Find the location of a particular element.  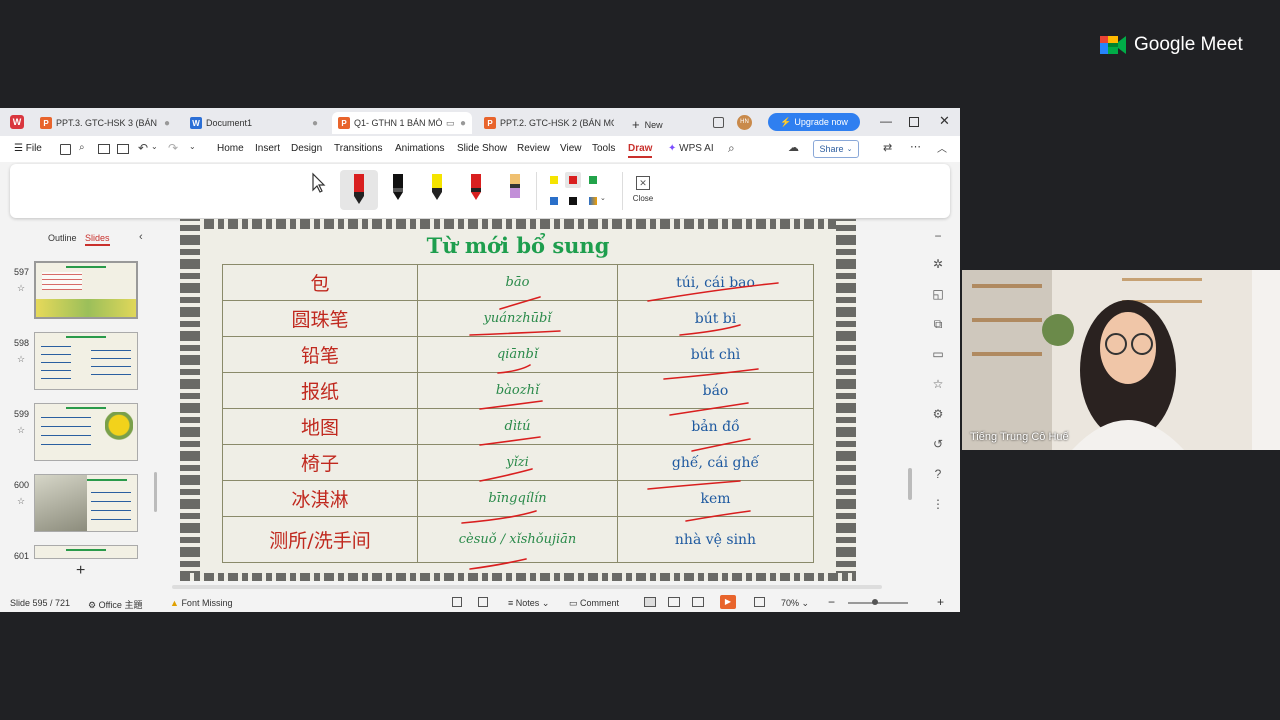

close-draw-button: ✕ Close is located at coordinates (643, 189).